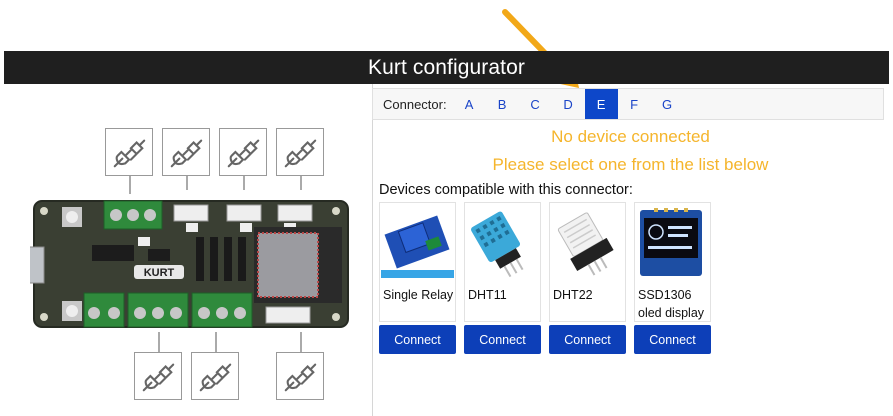 This screenshot has height=416, width=893. Describe the element at coordinates (568, 104) in the screenshot. I see `tab-connector-d: D` at that location.